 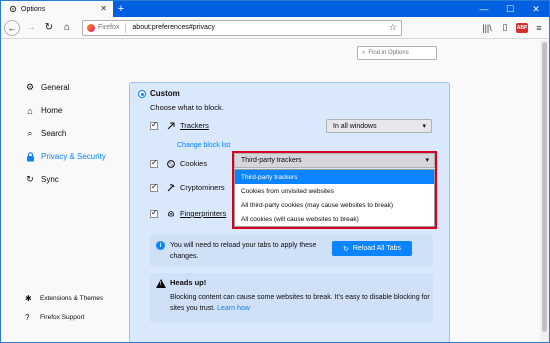 I want to click on sidebar-item-privacy-security: Privacy & Security, so click(x=75, y=156).